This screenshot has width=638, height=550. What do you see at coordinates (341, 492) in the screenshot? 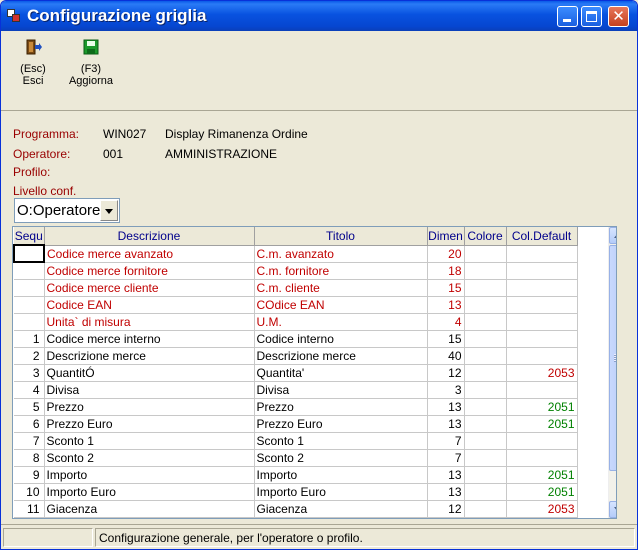
I see `grid-cell-title: Importo Euro` at bounding box center [341, 492].